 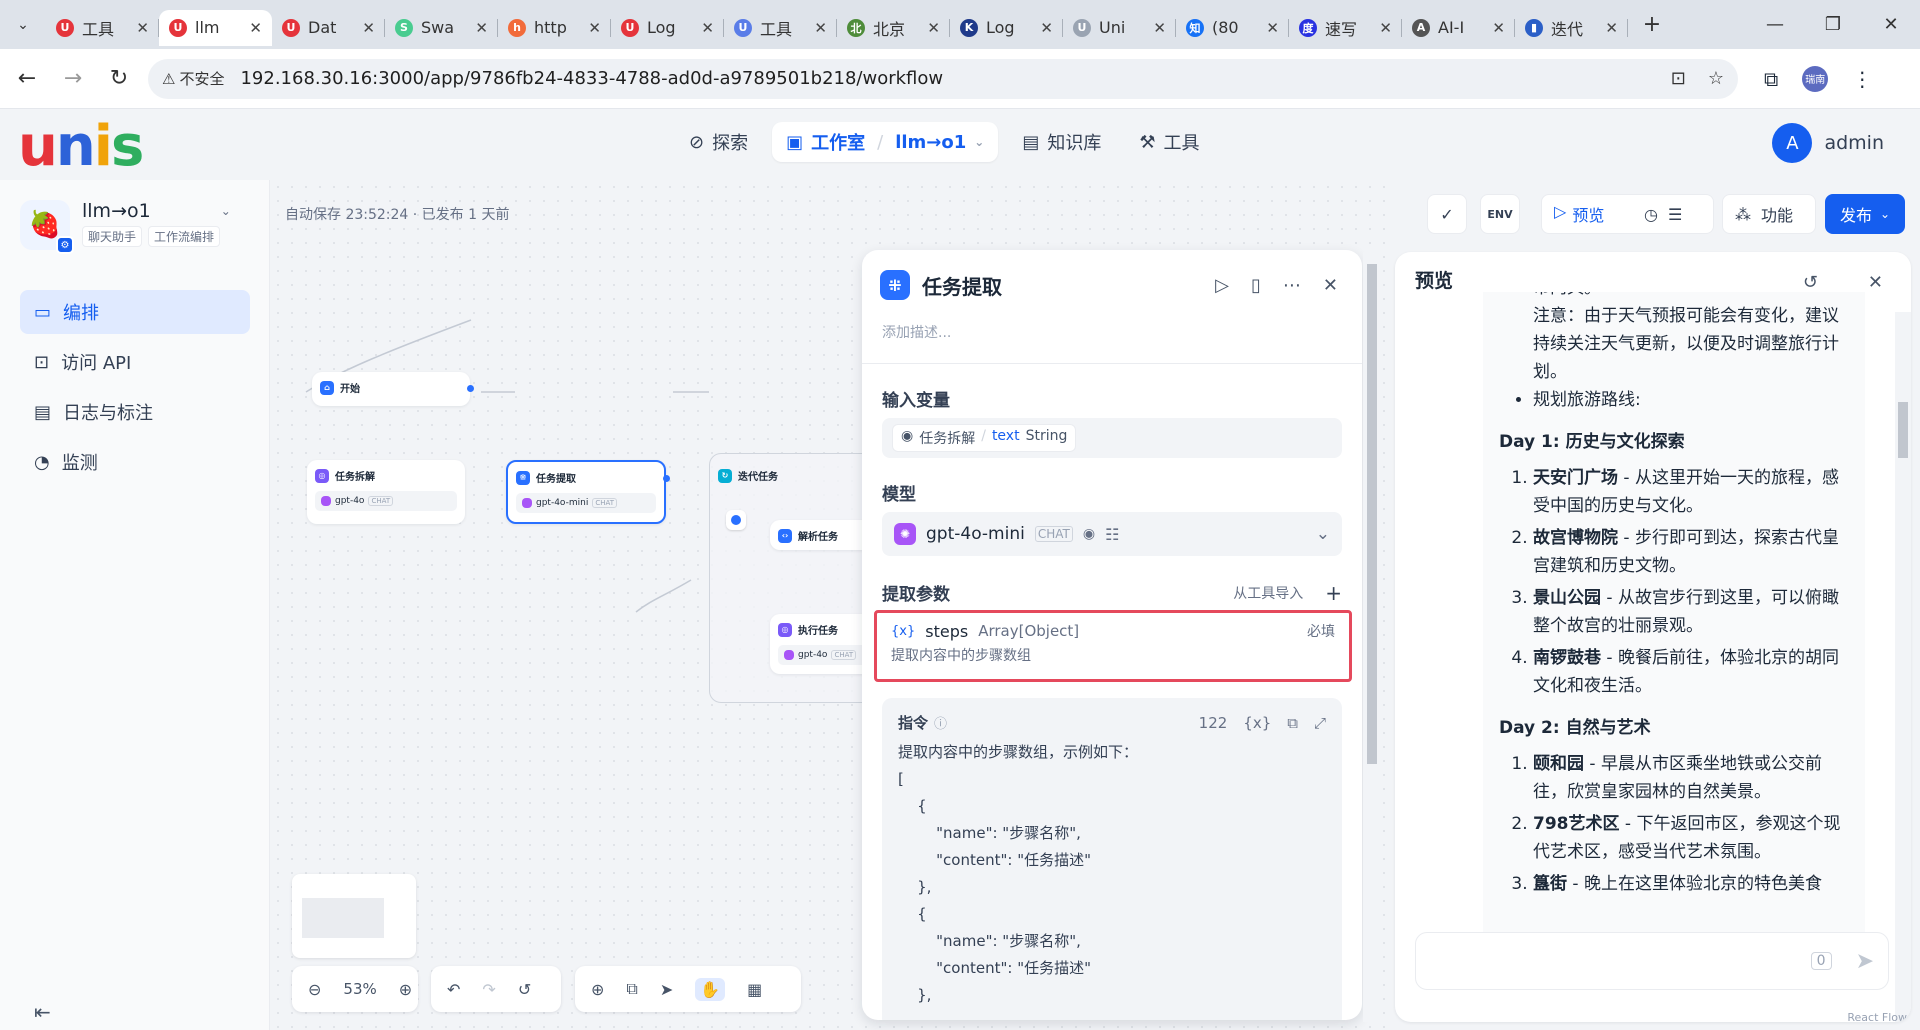 I want to click on collapse-sidebar-icon: ⇤, so click(x=42, y=1012).